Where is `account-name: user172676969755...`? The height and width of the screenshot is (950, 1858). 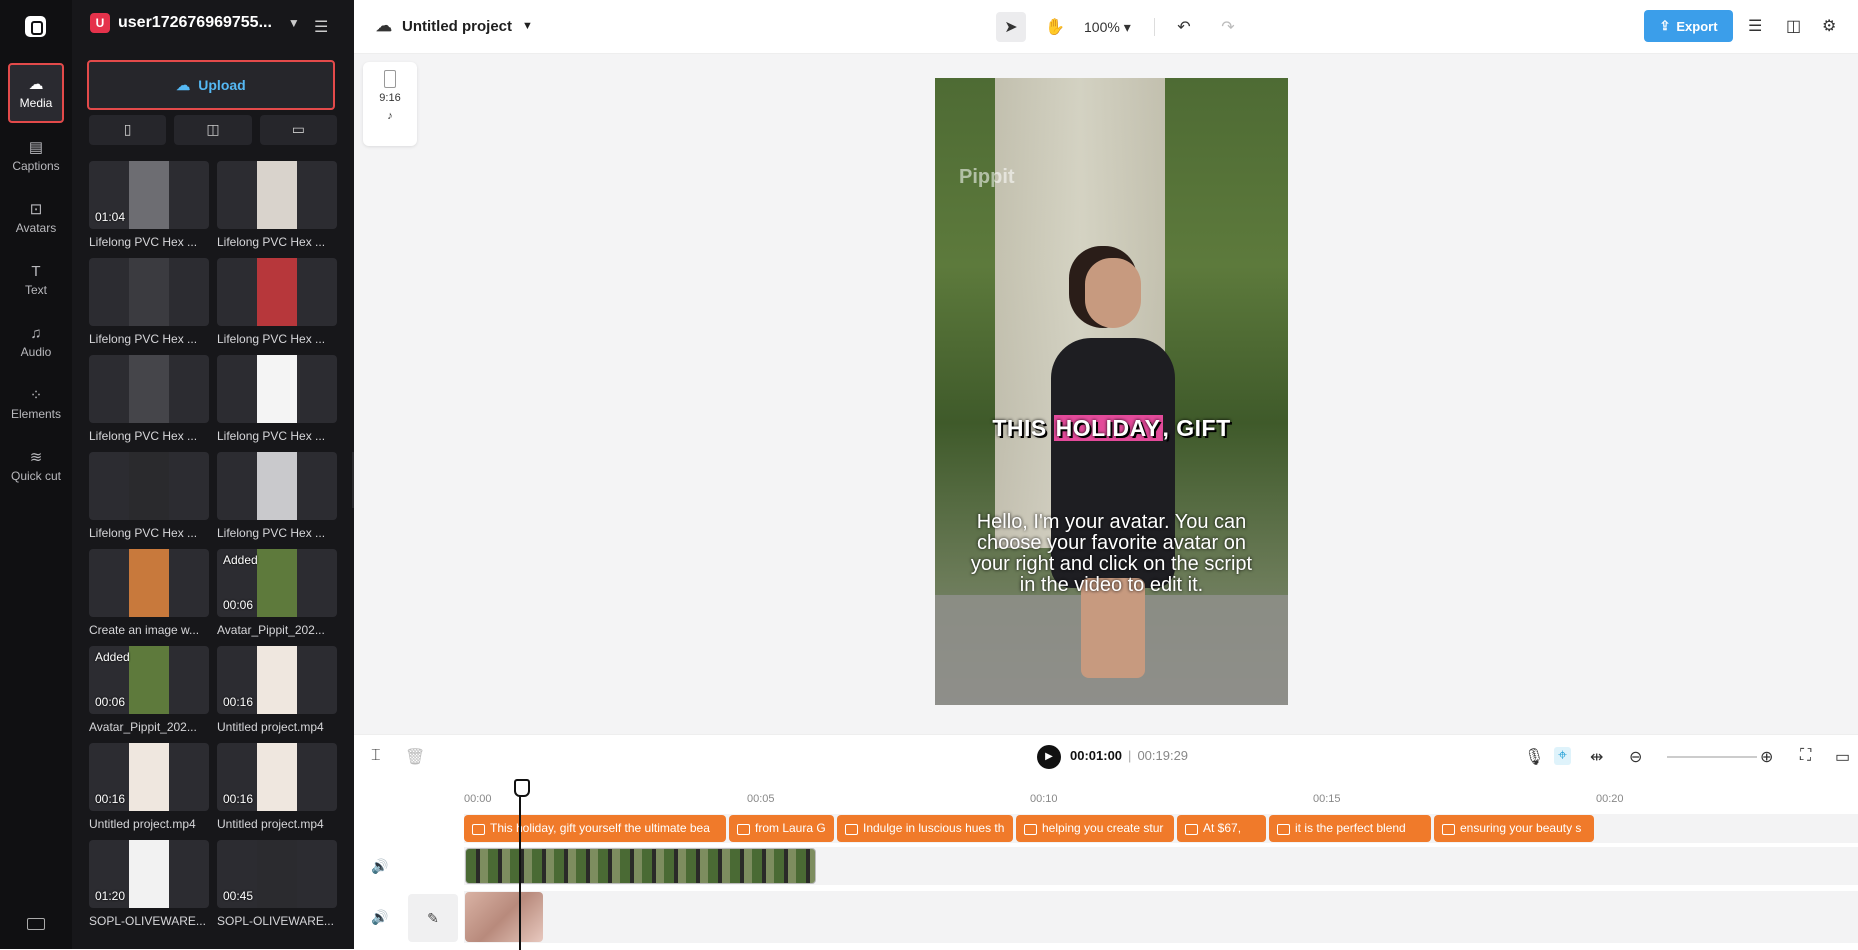
account-name: user172676969755... is located at coordinates (195, 22).